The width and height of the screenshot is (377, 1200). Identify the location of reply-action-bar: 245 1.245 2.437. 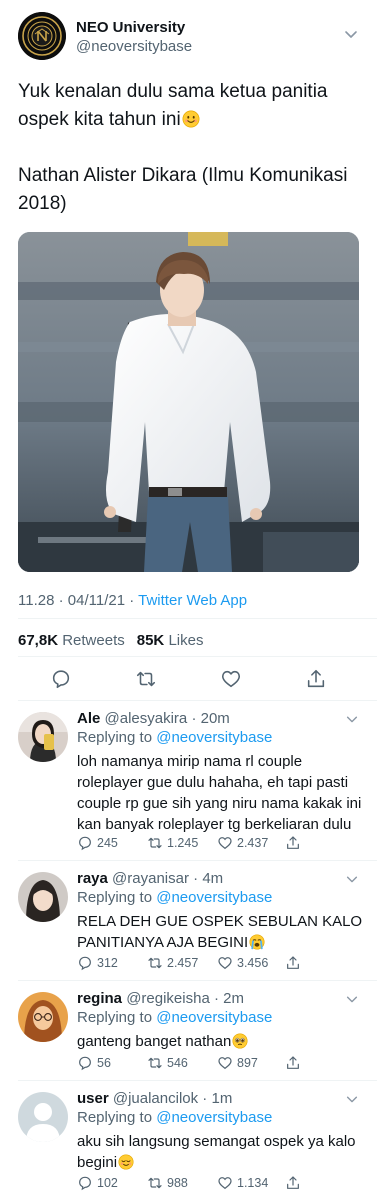
(217, 843).